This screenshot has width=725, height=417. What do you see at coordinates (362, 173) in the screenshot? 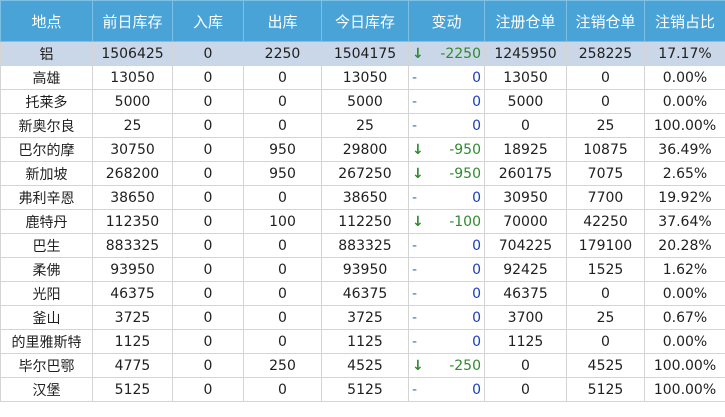
I see `table-row: 新加坡 268200 0 950 267250 ↓ -950 260175 7075 2.65%` at bounding box center [362, 173].